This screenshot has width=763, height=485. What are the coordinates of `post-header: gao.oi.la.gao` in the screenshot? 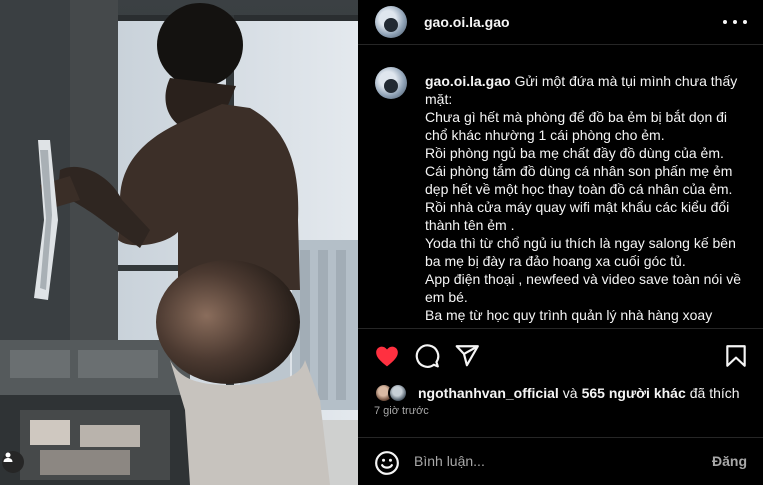 It's located at (560, 22).